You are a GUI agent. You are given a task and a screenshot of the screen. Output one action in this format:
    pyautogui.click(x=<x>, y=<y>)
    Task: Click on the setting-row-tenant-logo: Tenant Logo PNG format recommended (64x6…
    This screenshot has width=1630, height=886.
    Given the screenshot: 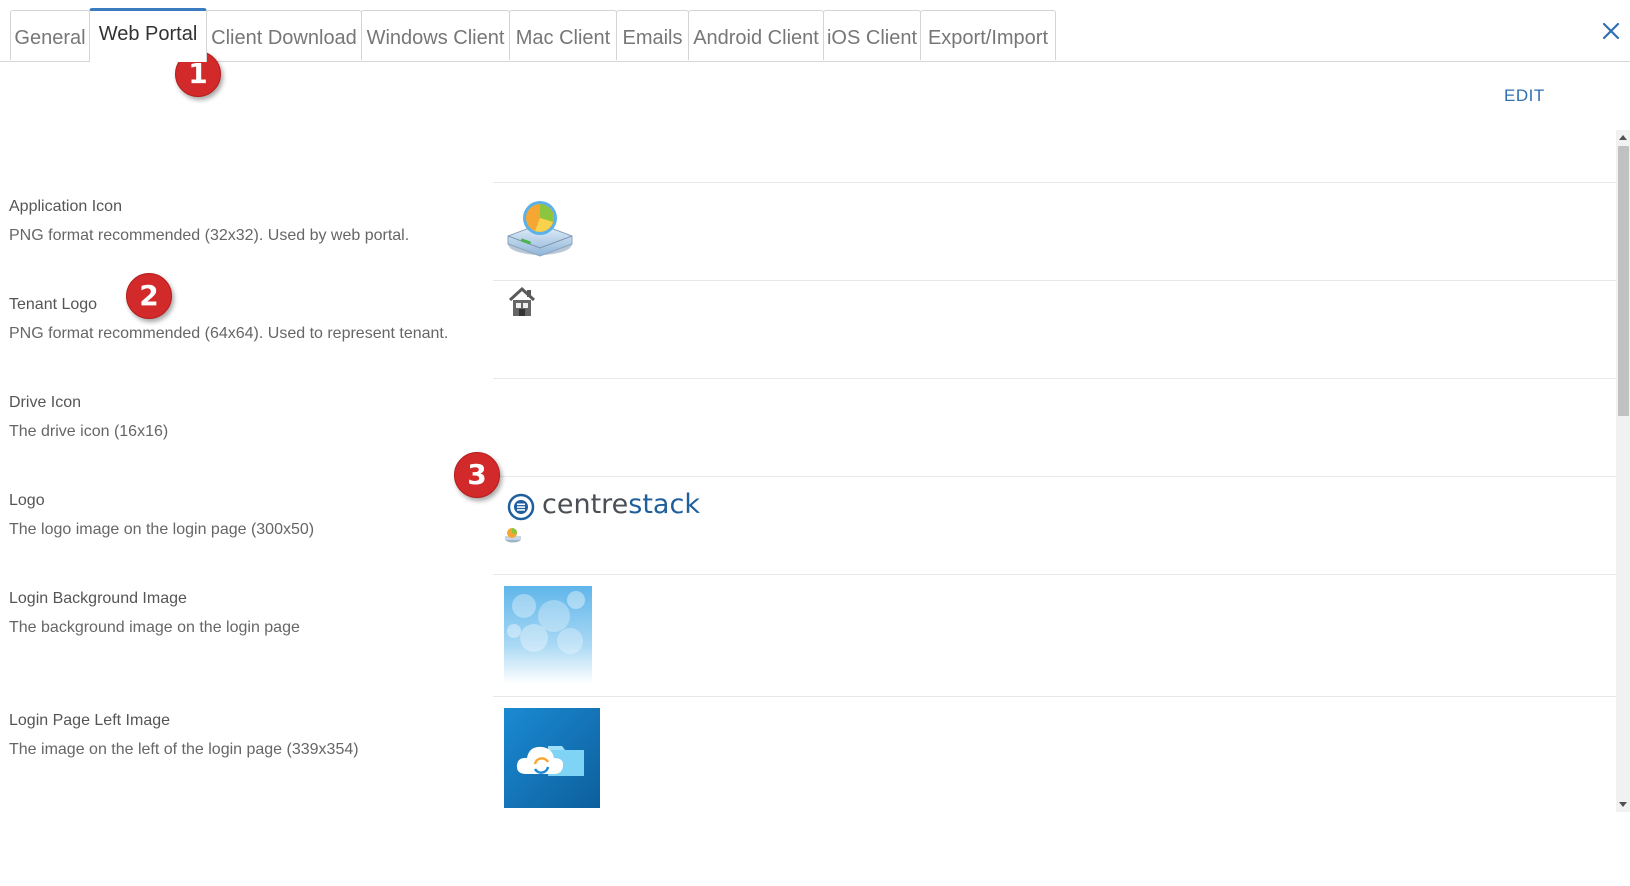 What is the action you would take?
    pyautogui.click(x=808, y=329)
    